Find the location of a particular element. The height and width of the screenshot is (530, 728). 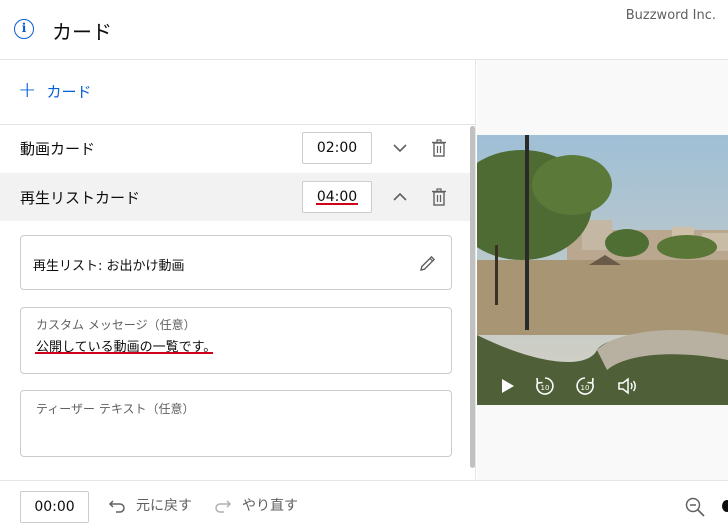

undo-button: 元に戻す is located at coordinates (150, 505).